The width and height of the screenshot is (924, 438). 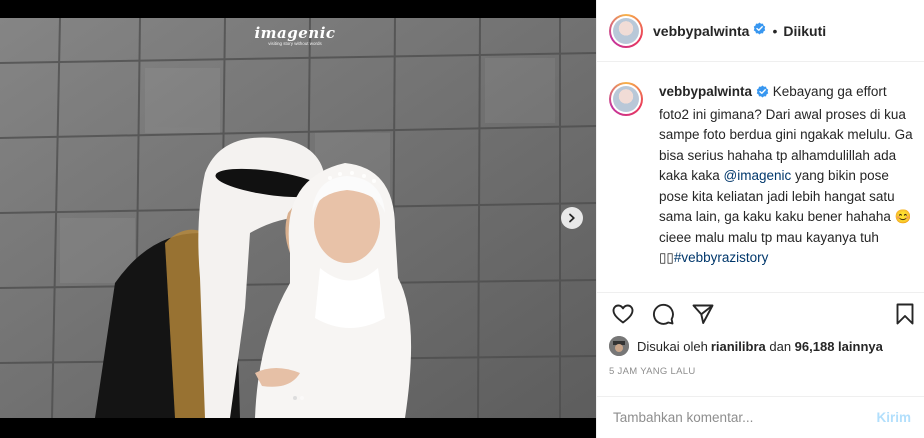 What do you see at coordinates (295, 43) in the screenshot?
I see `watermark-tagline: visiting story without words` at bounding box center [295, 43].